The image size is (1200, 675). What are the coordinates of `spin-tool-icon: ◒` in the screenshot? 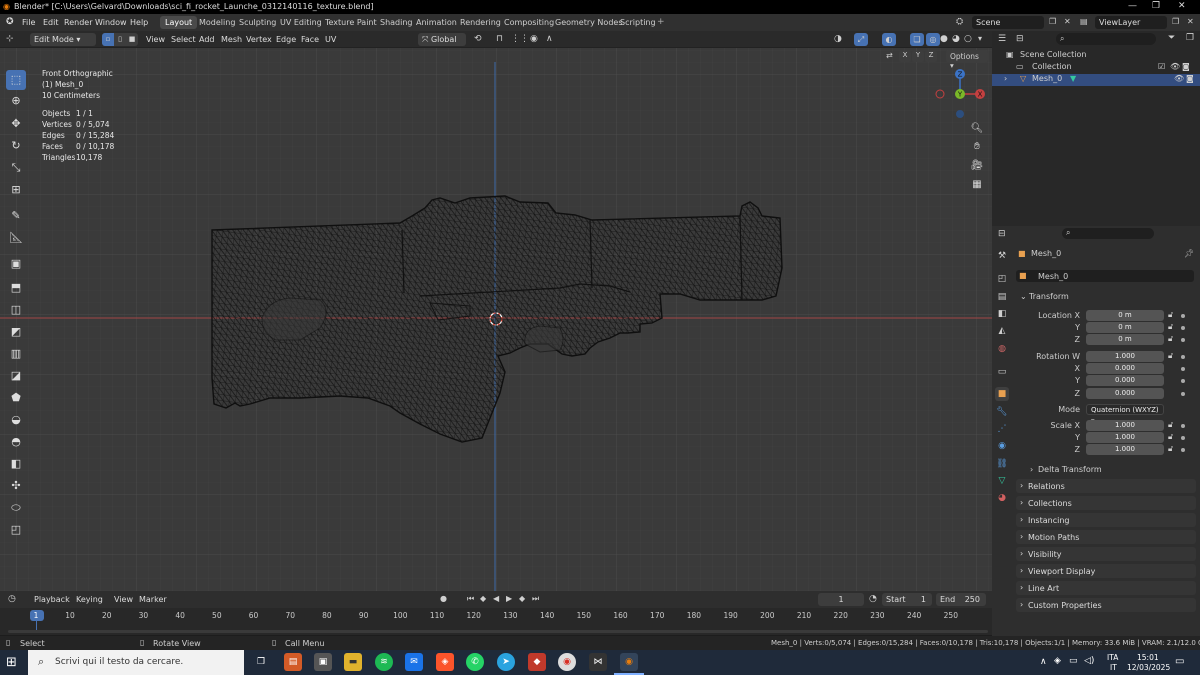 It's located at (16, 420).